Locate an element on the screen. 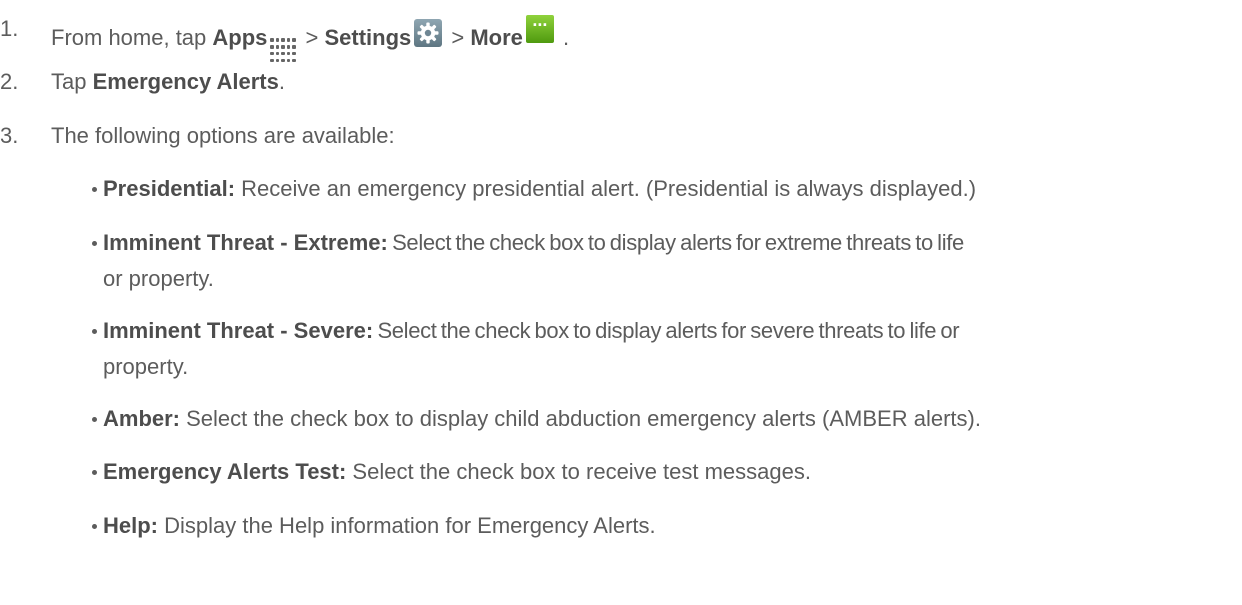 Image resolution: width=1242 pixels, height=605 pixels. step-number: 3. is located at coordinates (9, 135).